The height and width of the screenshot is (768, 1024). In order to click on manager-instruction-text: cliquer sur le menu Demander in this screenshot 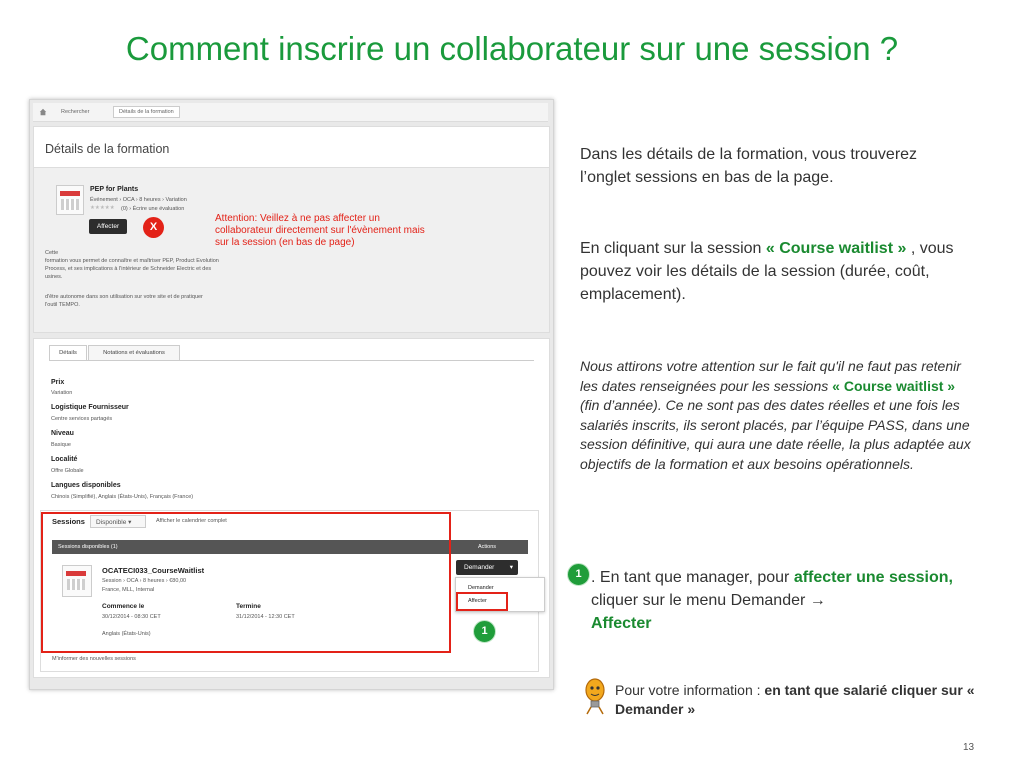, I will do `click(700, 600)`.